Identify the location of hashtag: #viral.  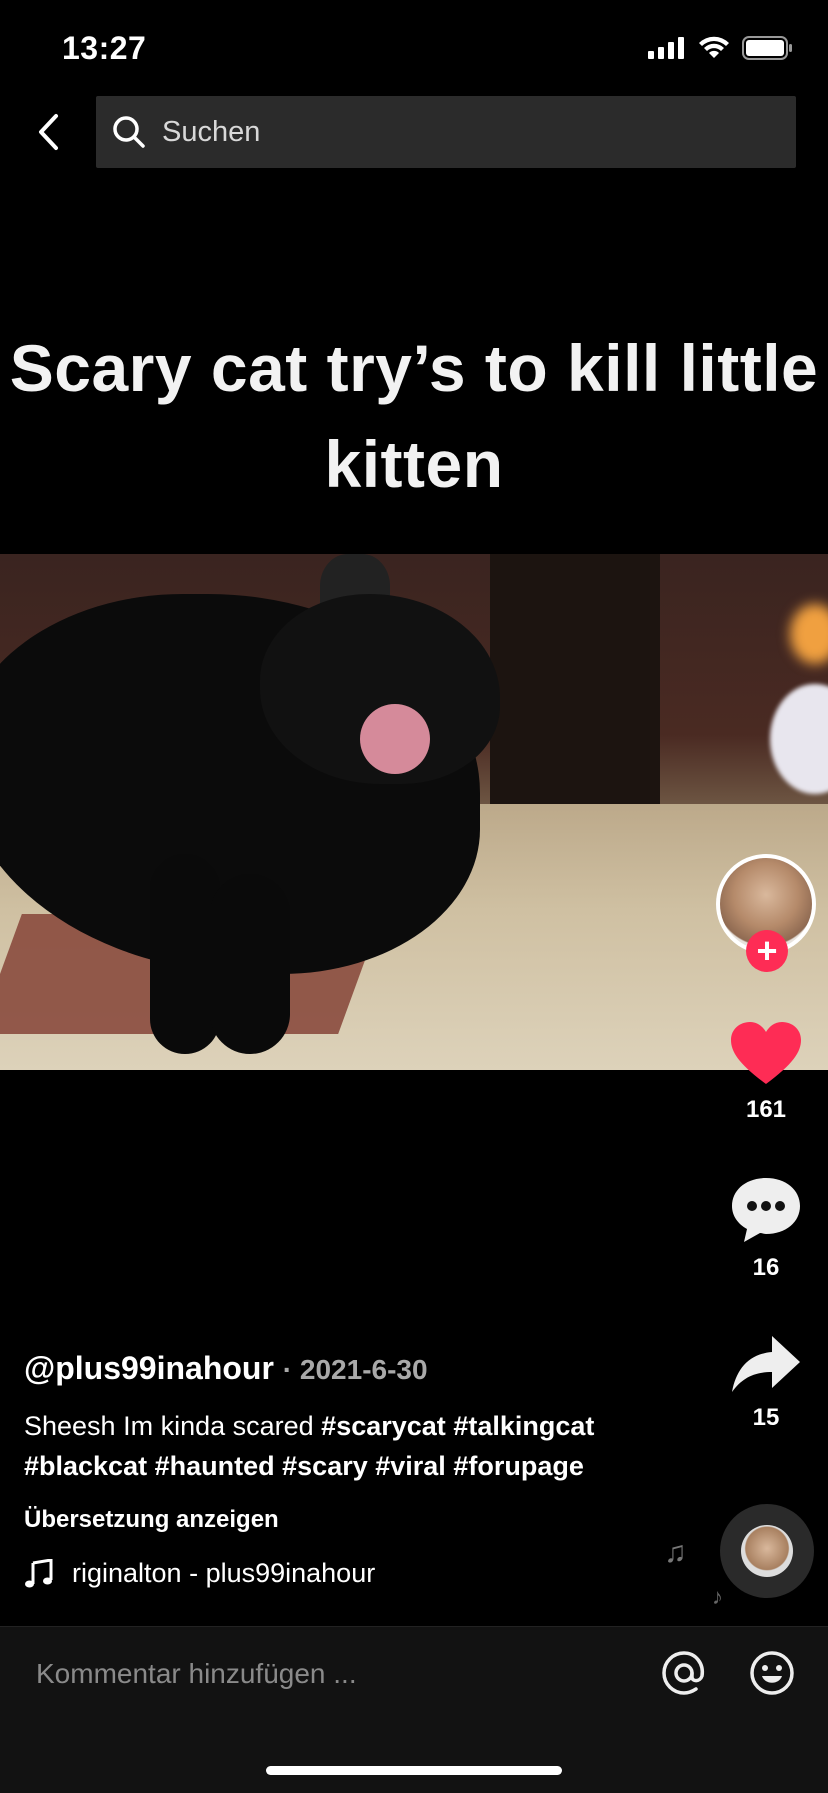
(410, 1466).